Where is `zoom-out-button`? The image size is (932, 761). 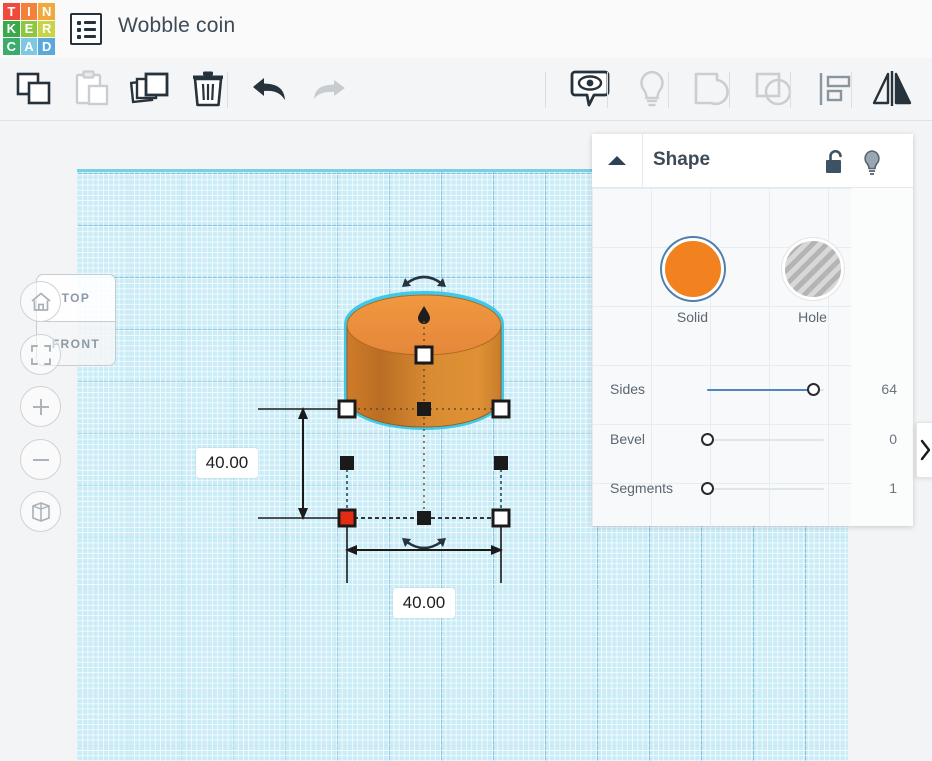 zoom-out-button is located at coordinates (40, 459).